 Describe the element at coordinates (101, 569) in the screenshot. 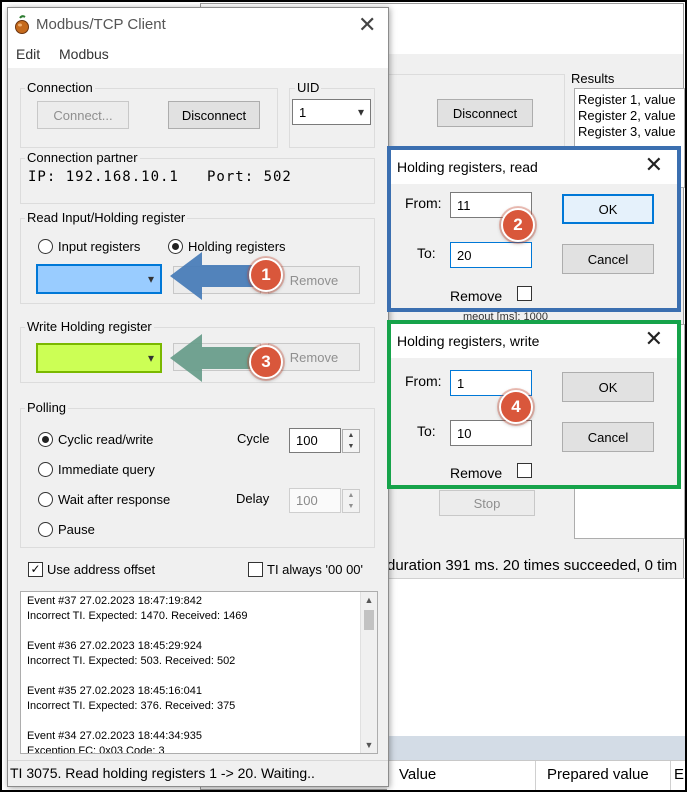

I see `use-offset-label: Use address offset` at that location.